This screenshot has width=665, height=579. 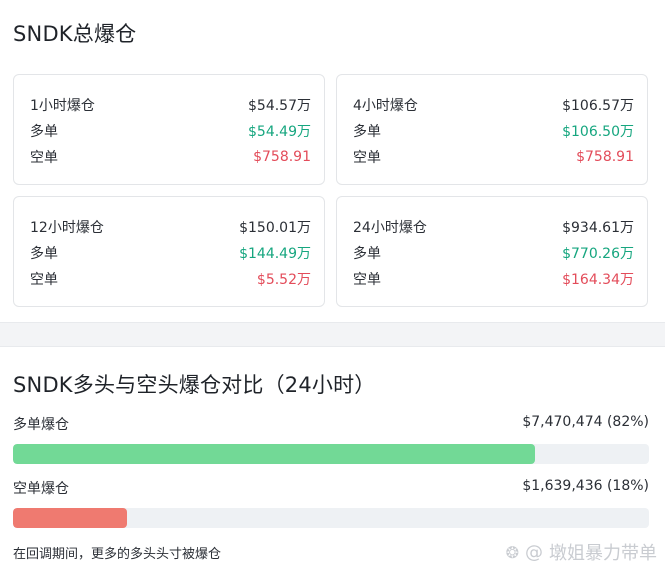 What do you see at coordinates (534, 552) in the screenshot?
I see `watermark-at: @` at bounding box center [534, 552].